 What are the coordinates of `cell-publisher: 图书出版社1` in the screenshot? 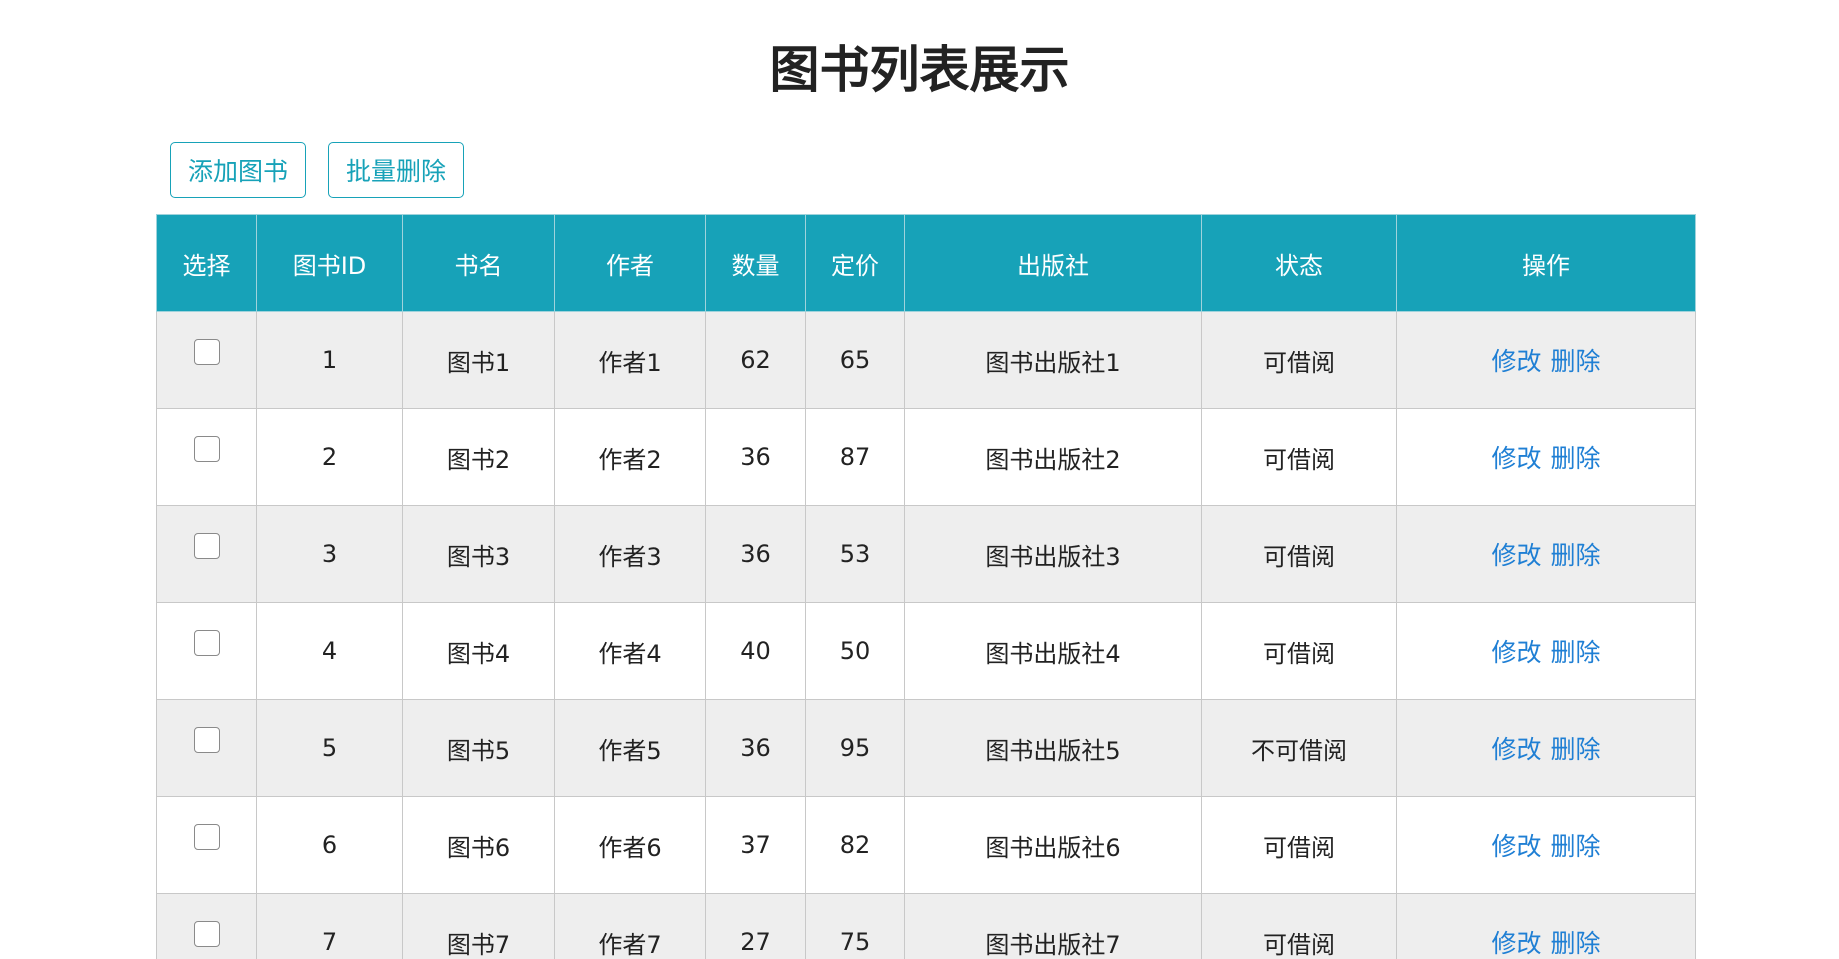 It's located at (1053, 360).